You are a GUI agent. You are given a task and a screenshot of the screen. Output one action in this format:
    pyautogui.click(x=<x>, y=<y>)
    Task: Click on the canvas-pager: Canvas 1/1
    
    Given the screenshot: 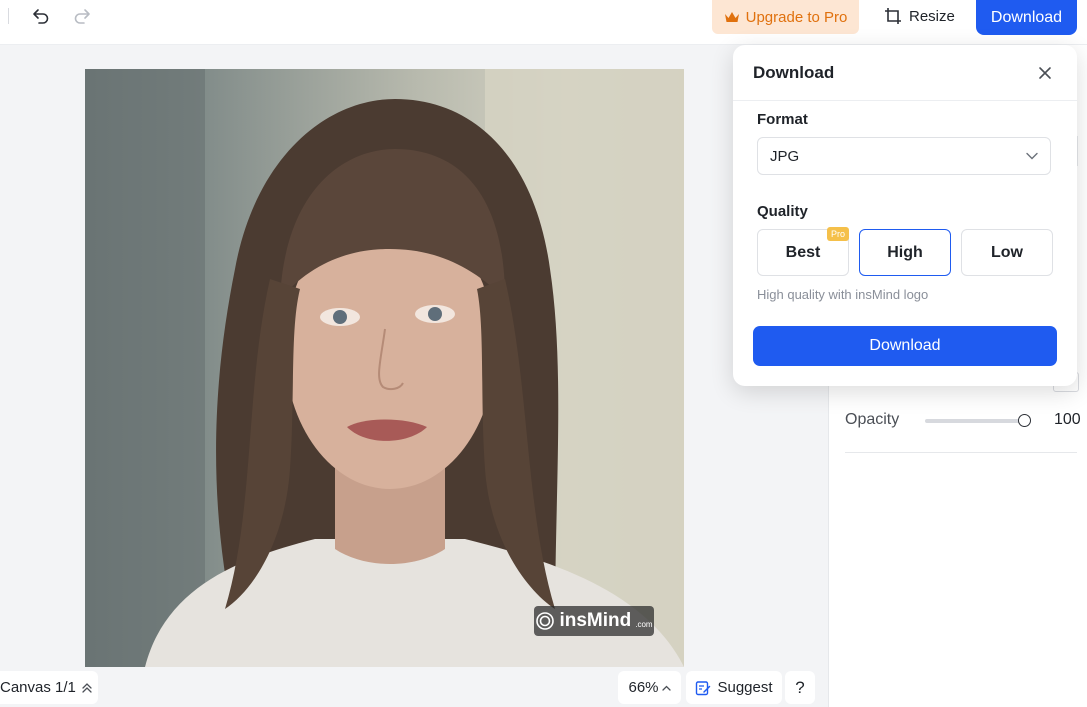 What is the action you would take?
    pyautogui.click(x=49, y=687)
    